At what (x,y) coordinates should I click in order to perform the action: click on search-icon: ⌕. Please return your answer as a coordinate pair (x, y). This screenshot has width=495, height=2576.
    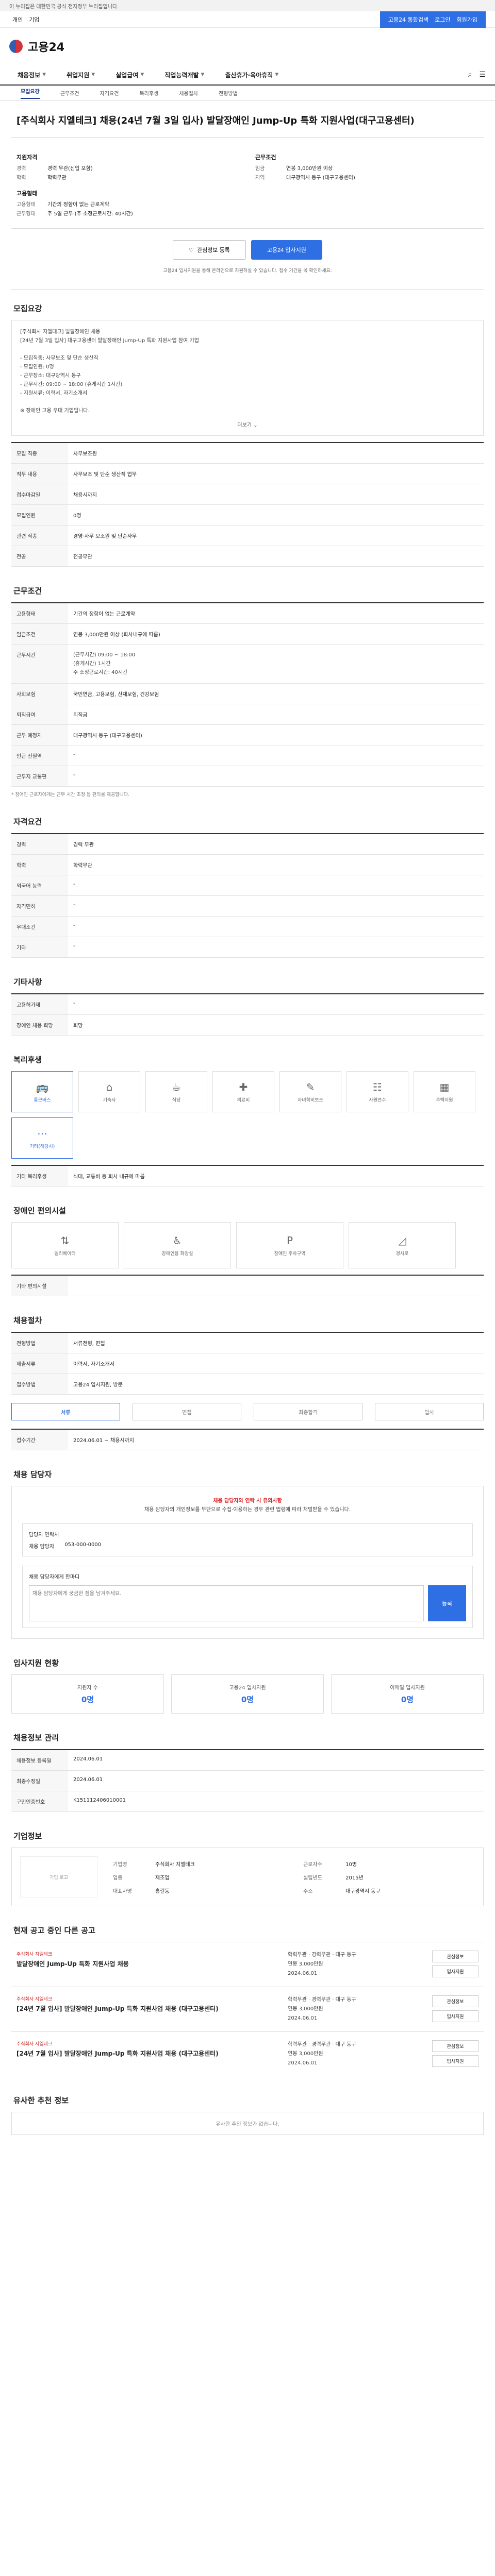
    Looking at the image, I should click on (470, 75).